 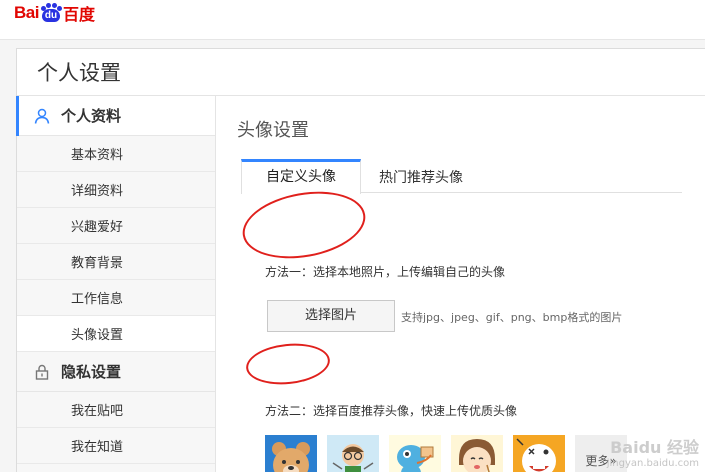 I want to click on sidebar-item-education: 教育背景, so click(x=116, y=262).